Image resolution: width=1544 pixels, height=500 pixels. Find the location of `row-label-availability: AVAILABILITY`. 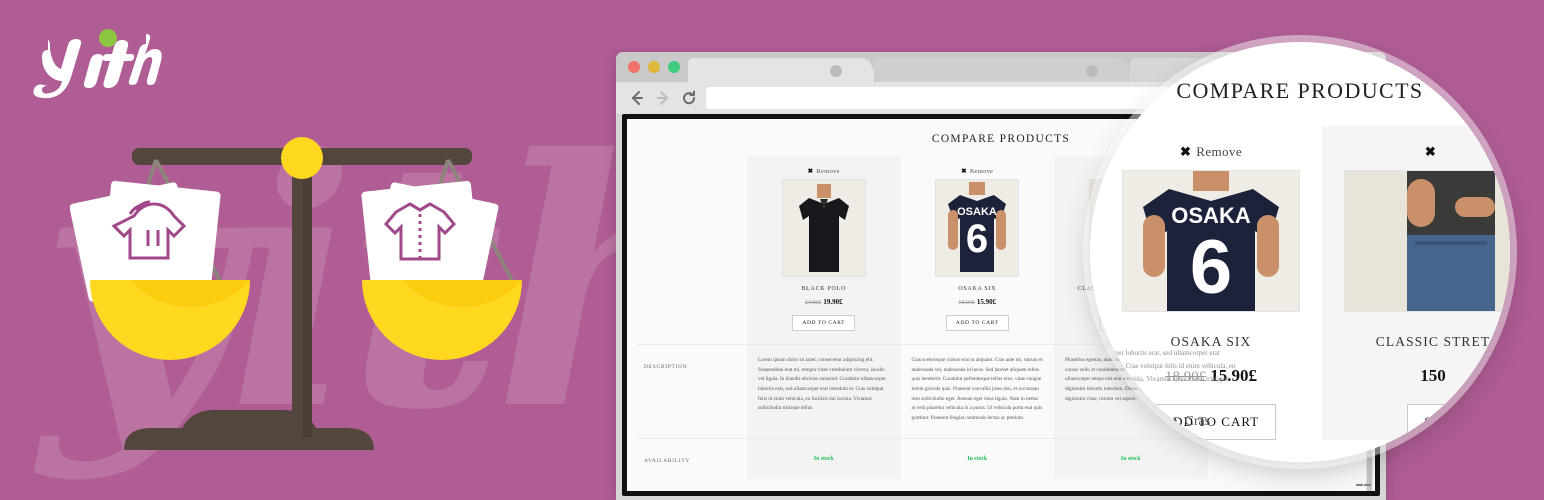

row-label-availability: AVAILABILITY is located at coordinates (667, 461).